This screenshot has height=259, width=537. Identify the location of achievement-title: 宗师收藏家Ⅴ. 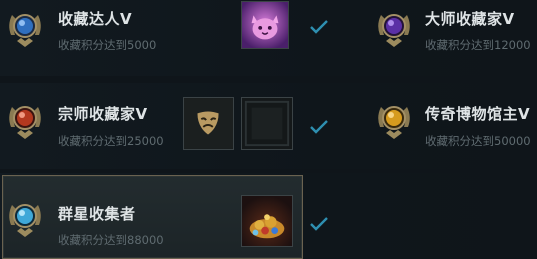
(103, 114).